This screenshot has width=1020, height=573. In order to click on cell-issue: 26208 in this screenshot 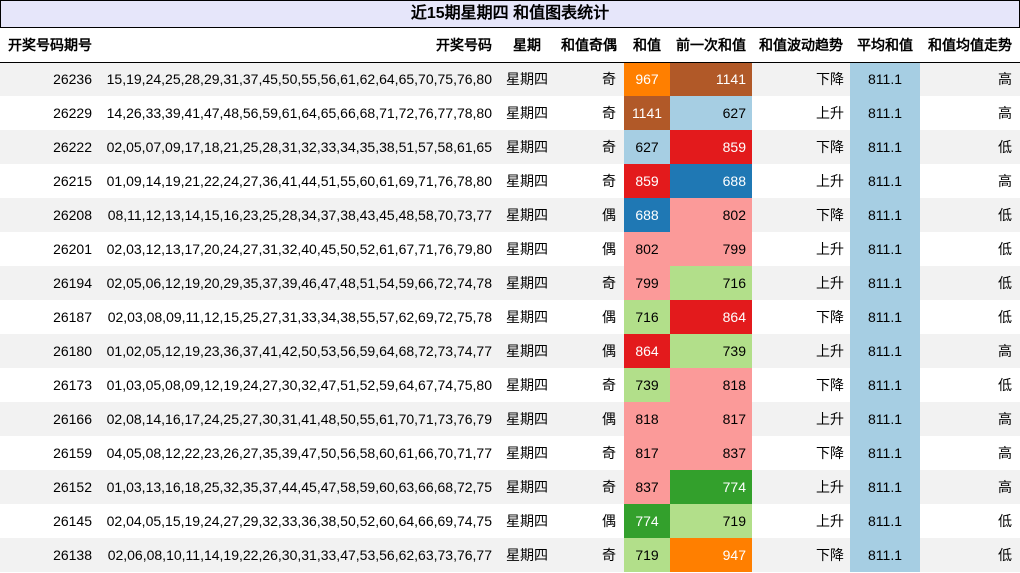, I will do `click(50, 215)`.